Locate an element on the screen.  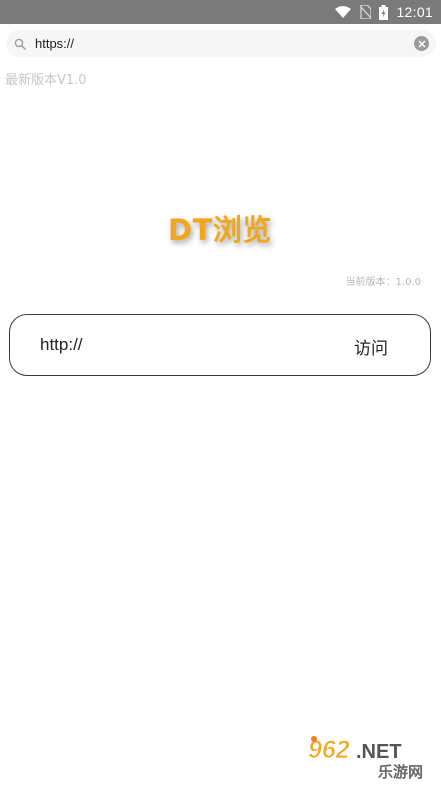
clear-icon is located at coordinates (421, 43).